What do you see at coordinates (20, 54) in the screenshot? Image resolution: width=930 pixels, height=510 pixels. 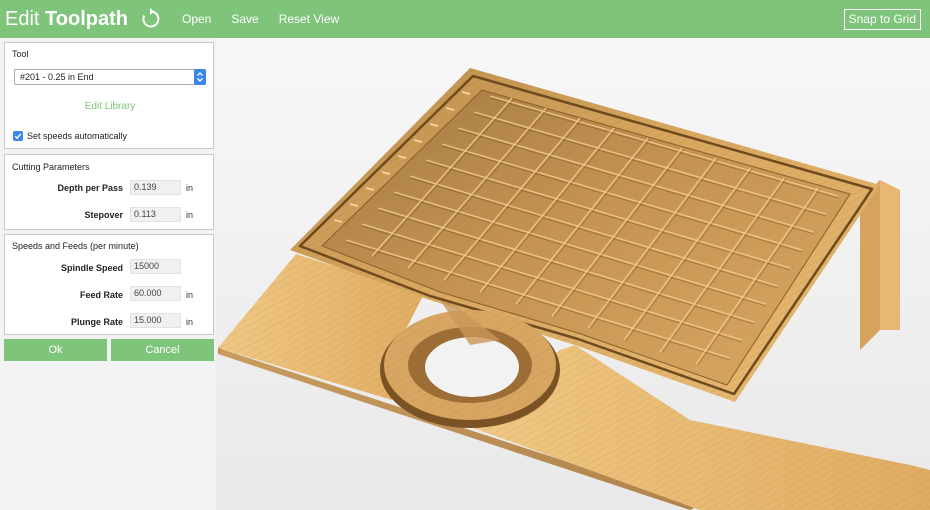 I see `tool-section-title: Tool` at bounding box center [20, 54].